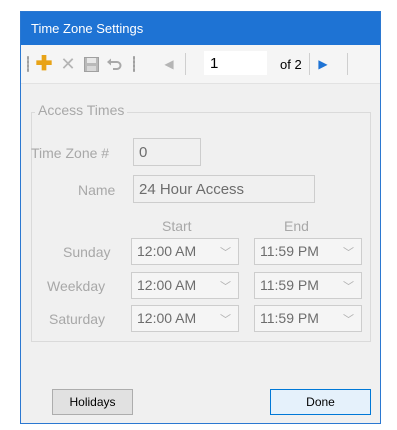  Describe the element at coordinates (91, 64) in the screenshot. I see `save-icon` at that location.